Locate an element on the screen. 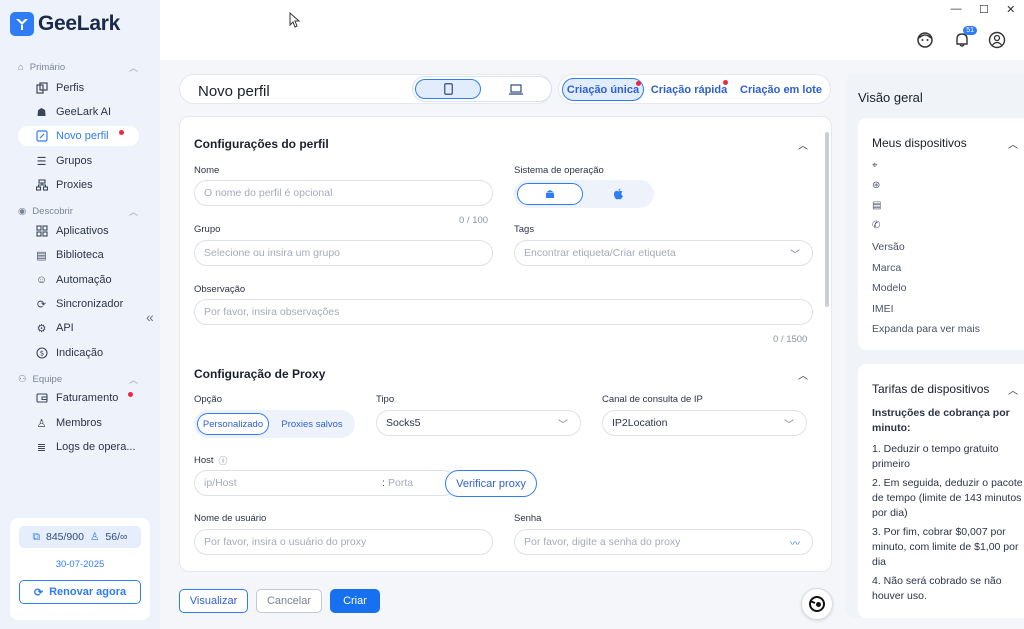 The height and width of the screenshot is (629, 1024). app-logo: GeeLark is located at coordinates (65, 24).